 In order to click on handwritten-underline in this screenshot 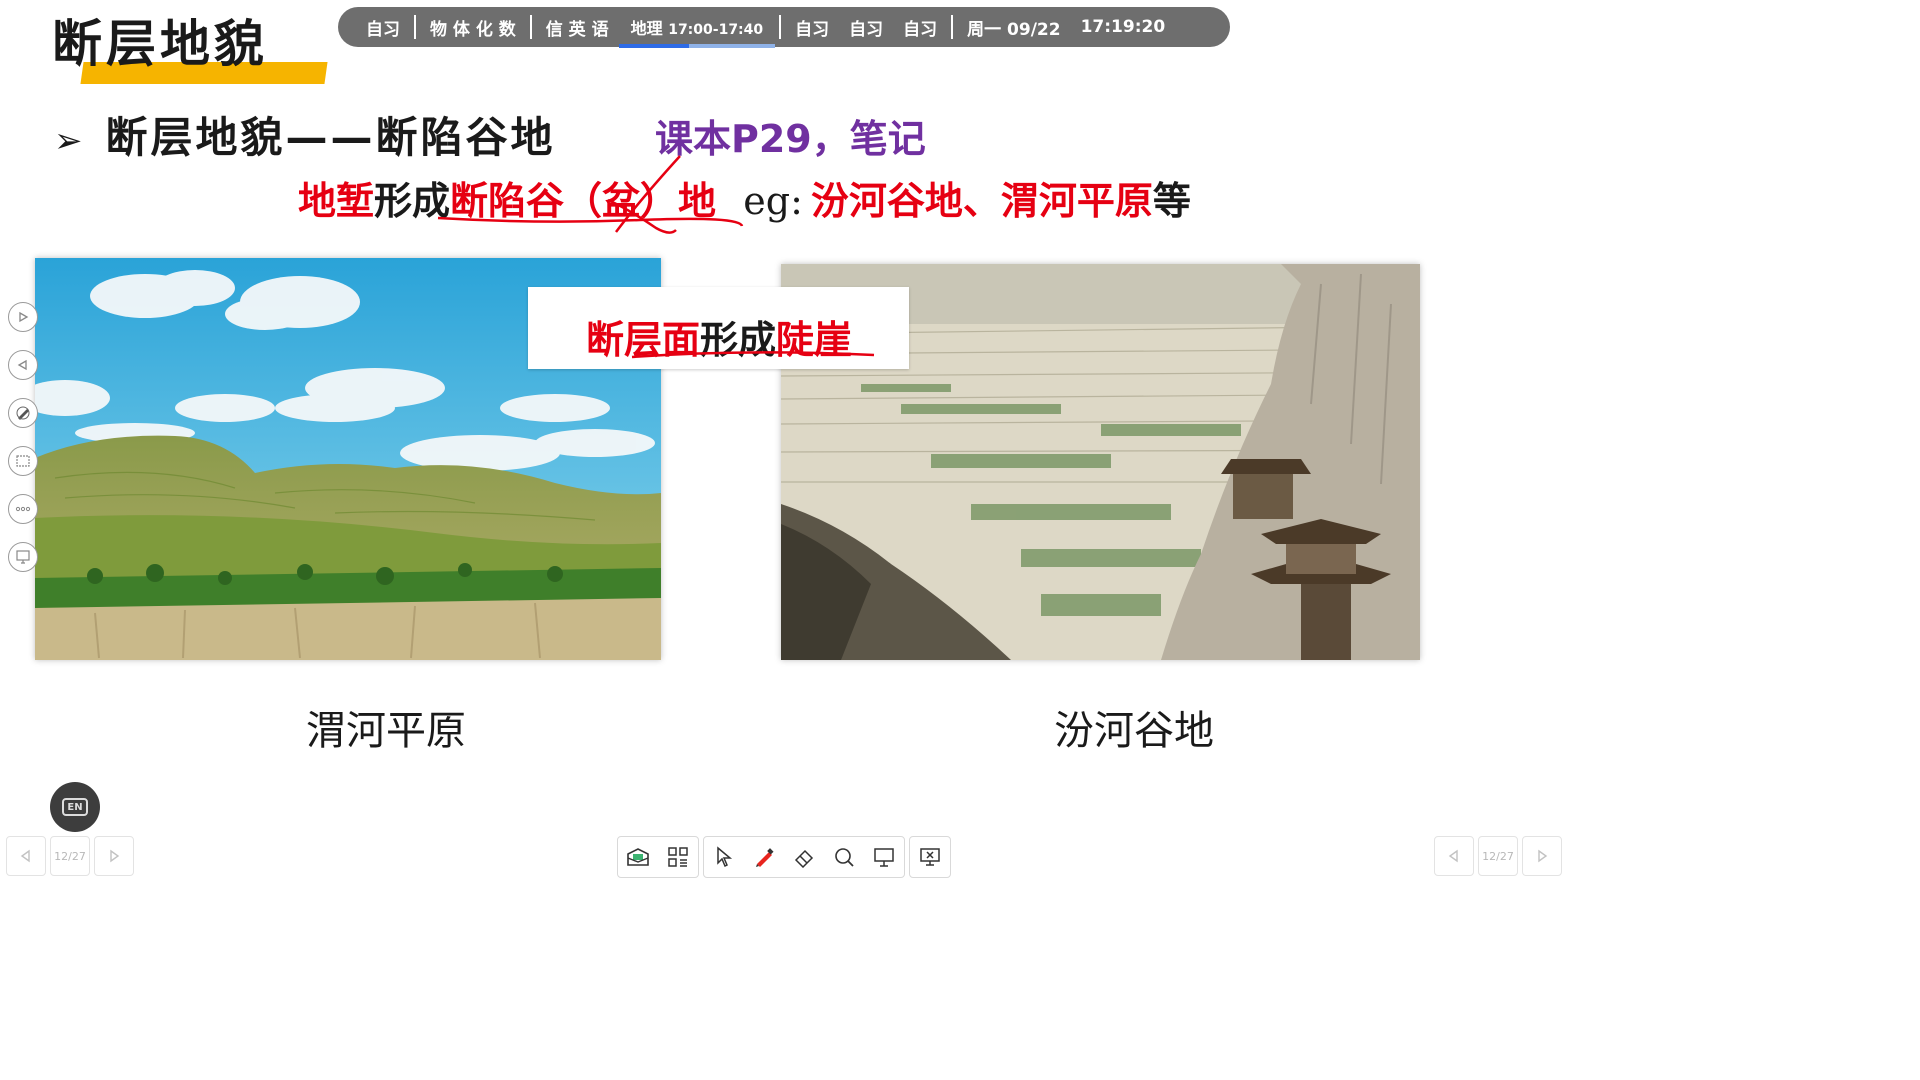, I will do `click(753, 355)`.